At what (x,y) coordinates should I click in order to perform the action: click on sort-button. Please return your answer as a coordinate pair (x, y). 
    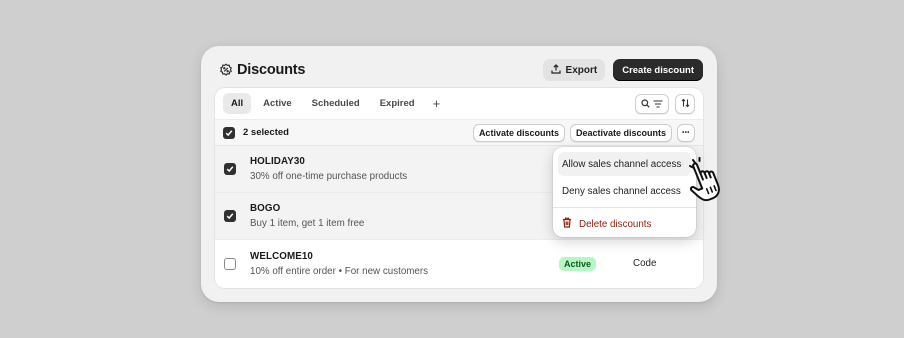
    Looking at the image, I should click on (685, 103).